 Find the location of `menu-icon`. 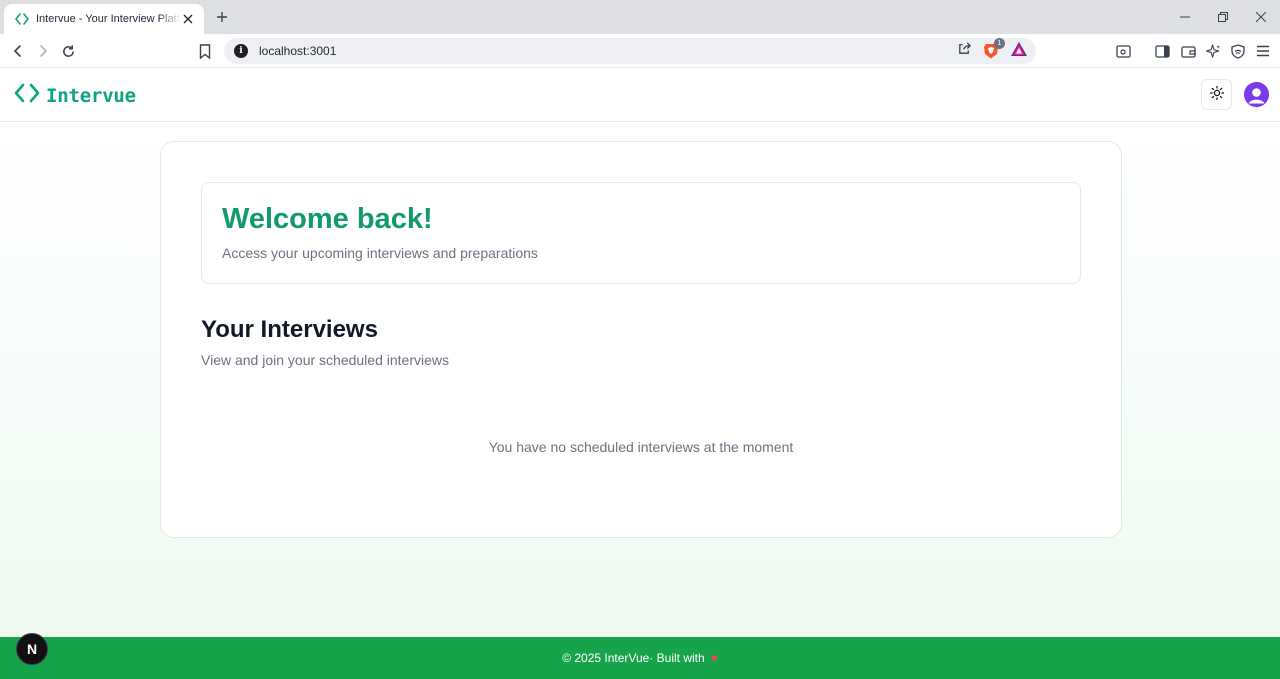

menu-icon is located at coordinates (1263, 51).